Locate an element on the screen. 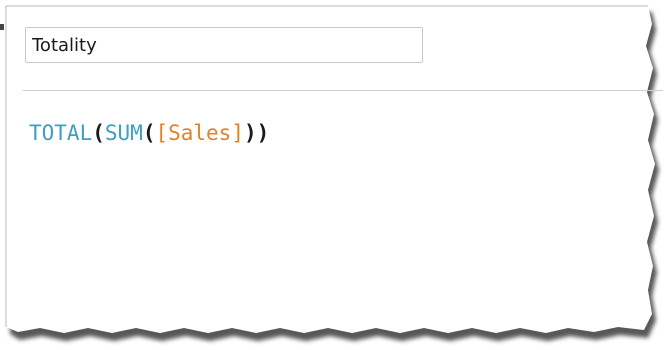 Image resolution: width=672 pixels, height=350 pixels. formula-function-total: TOTAL is located at coordinates (61, 133).